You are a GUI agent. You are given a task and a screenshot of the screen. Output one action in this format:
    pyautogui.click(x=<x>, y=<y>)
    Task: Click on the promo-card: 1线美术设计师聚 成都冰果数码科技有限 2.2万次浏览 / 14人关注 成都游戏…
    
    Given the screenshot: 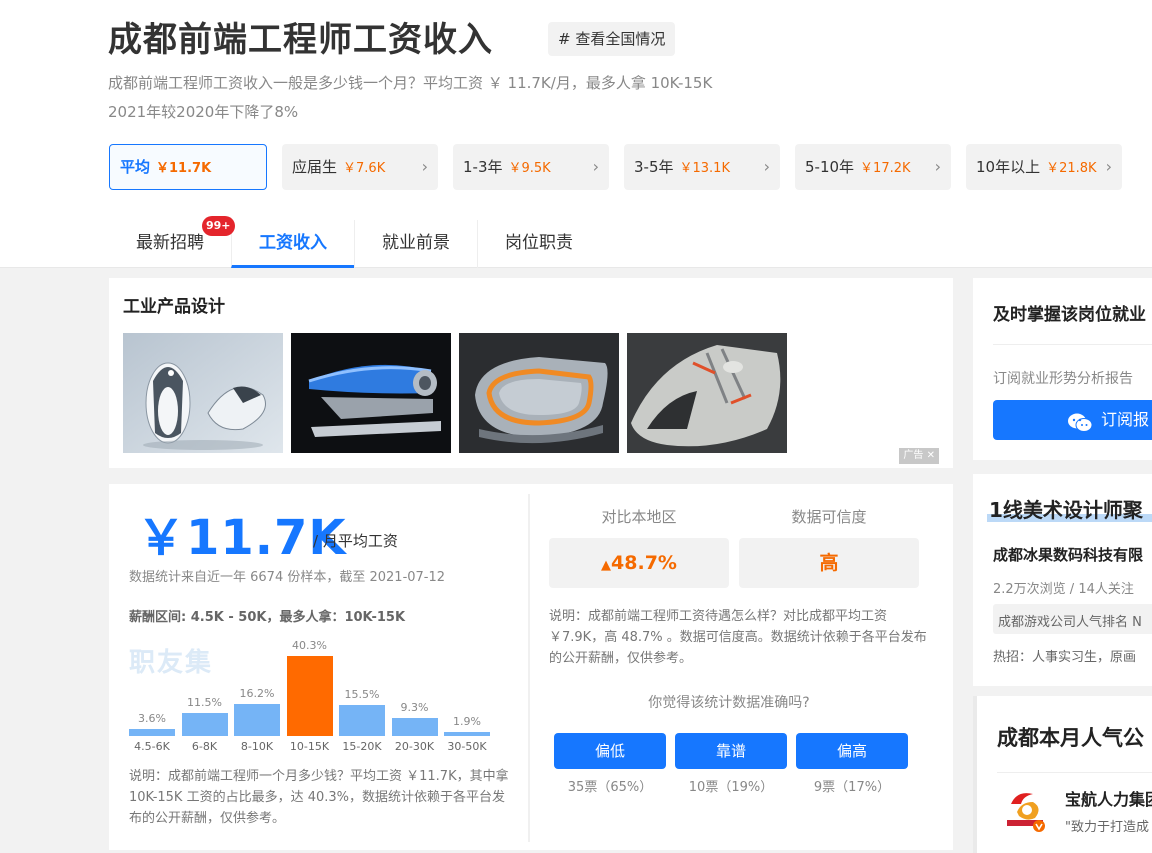 What is the action you would take?
    pyautogui.click(x=1062, y=580)
    